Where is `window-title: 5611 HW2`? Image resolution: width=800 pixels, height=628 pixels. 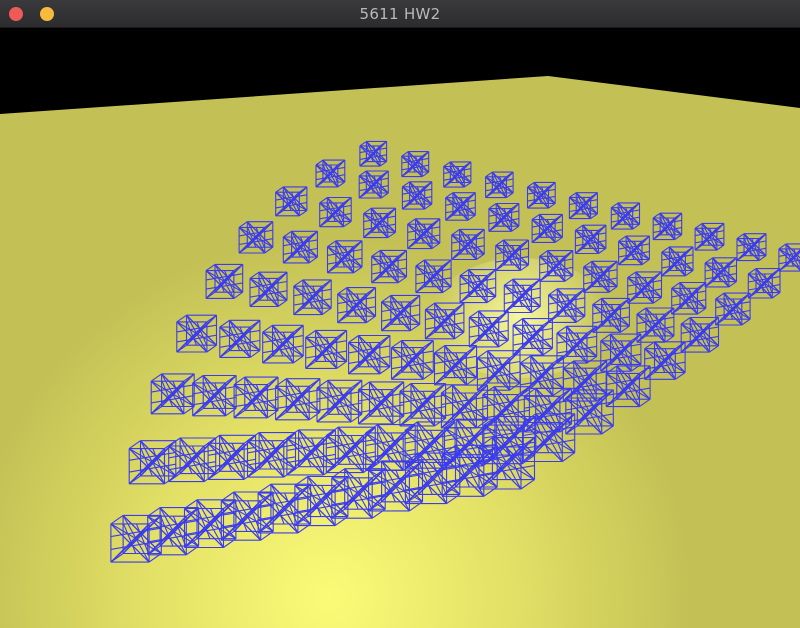
window-title: 5611 HW2 is located at coordinates (400, 14).